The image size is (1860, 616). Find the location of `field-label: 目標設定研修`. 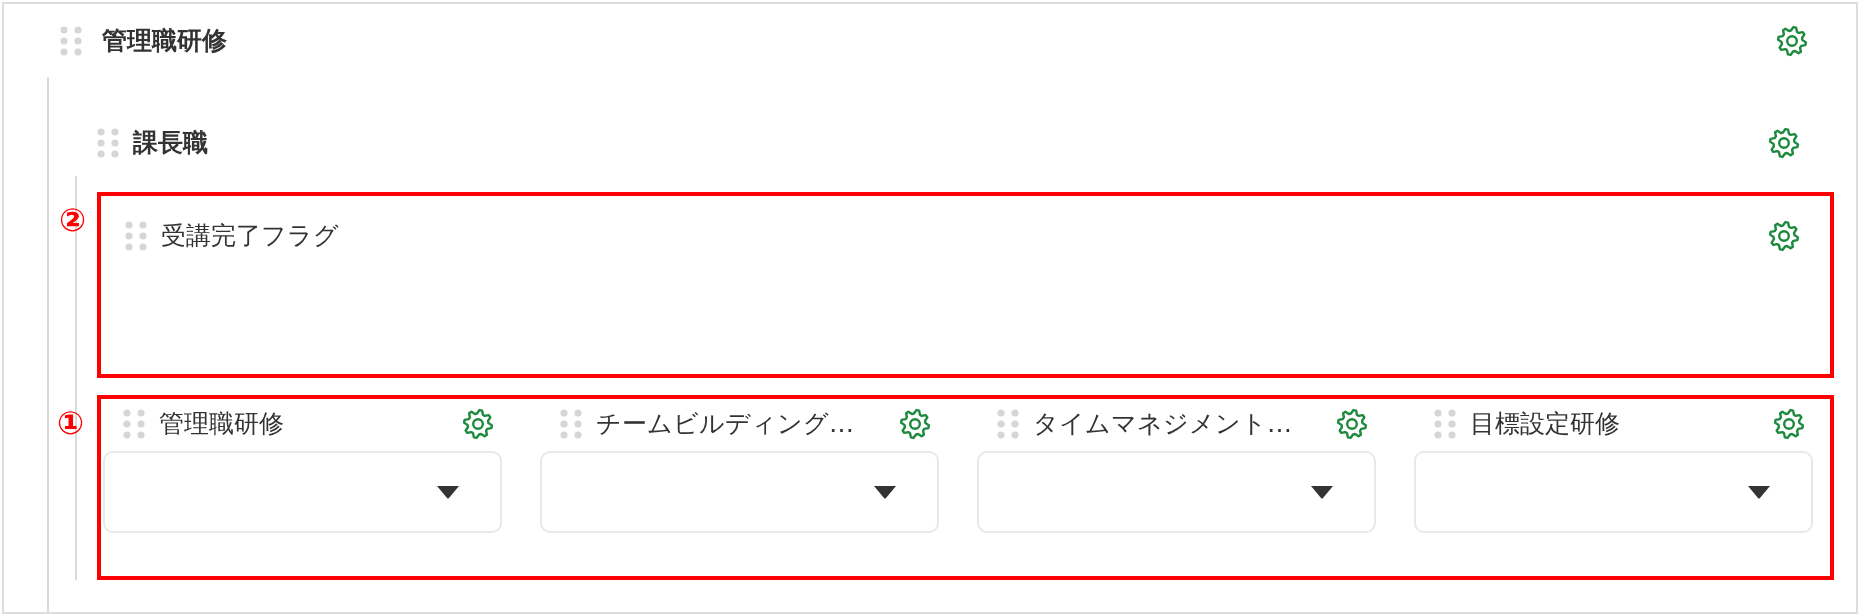

field-label: 目標設定研修 is located at coordinates (1545, 424).